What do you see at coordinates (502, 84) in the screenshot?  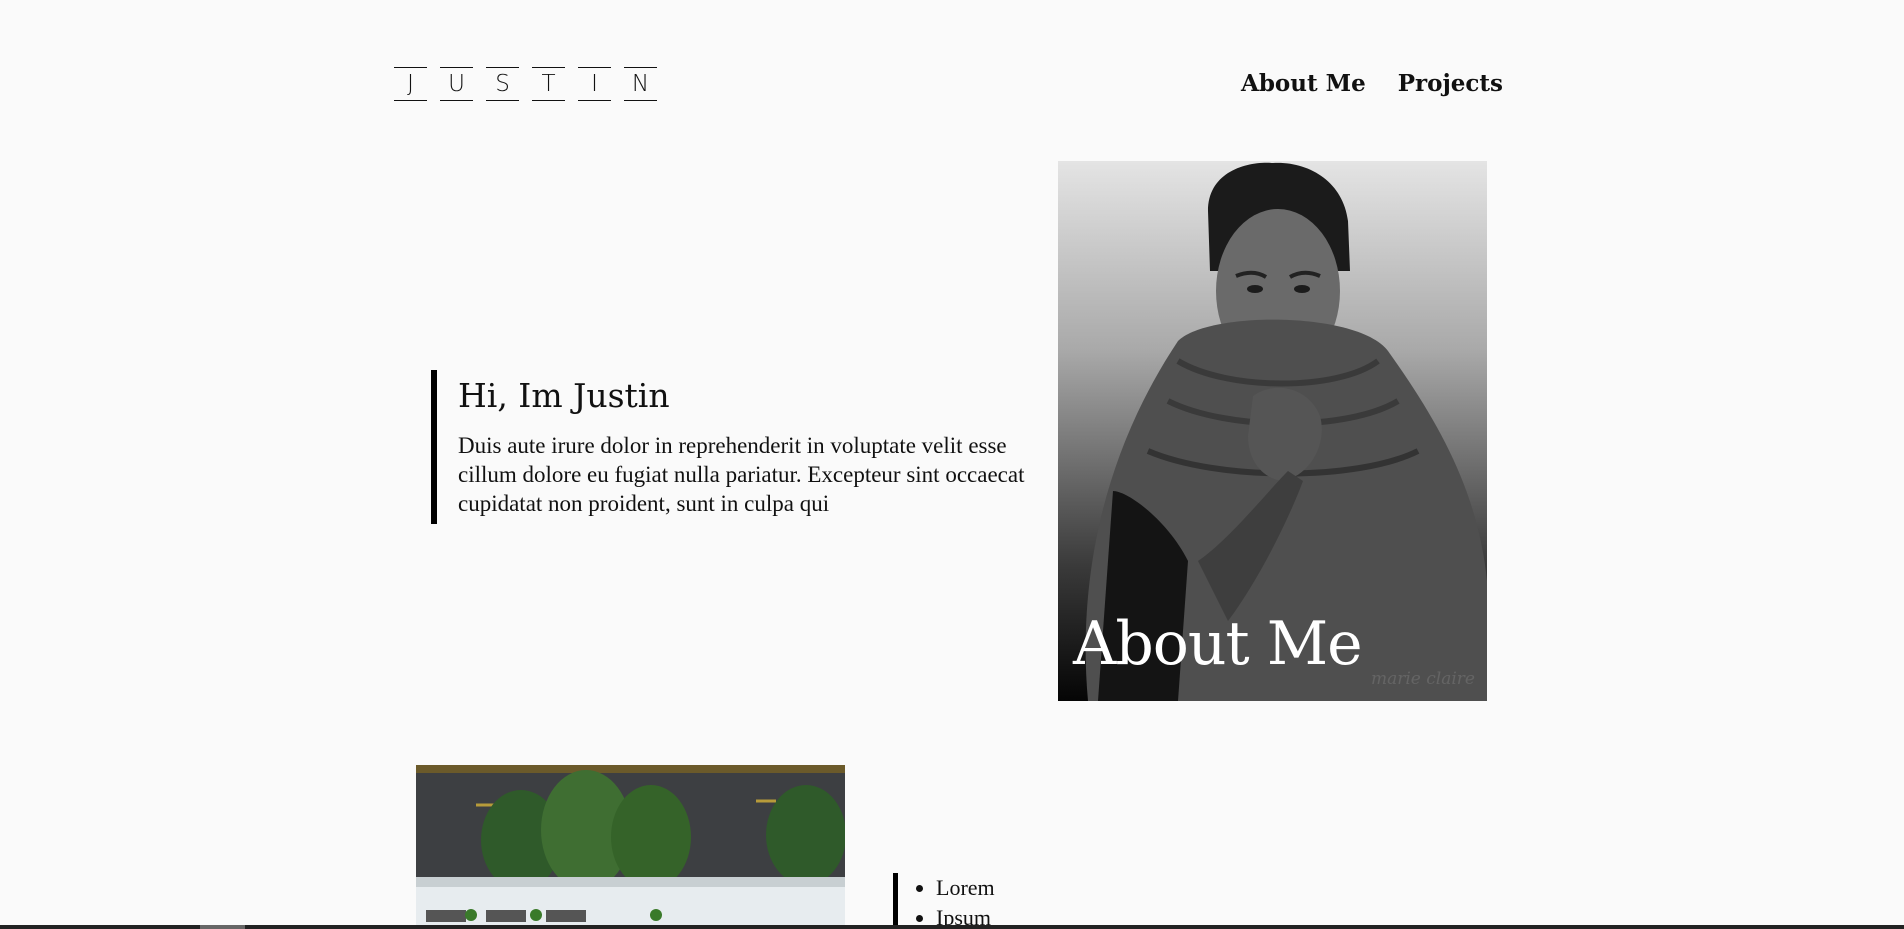 I see `logo-letter: S` at bounding box center [502, 84].